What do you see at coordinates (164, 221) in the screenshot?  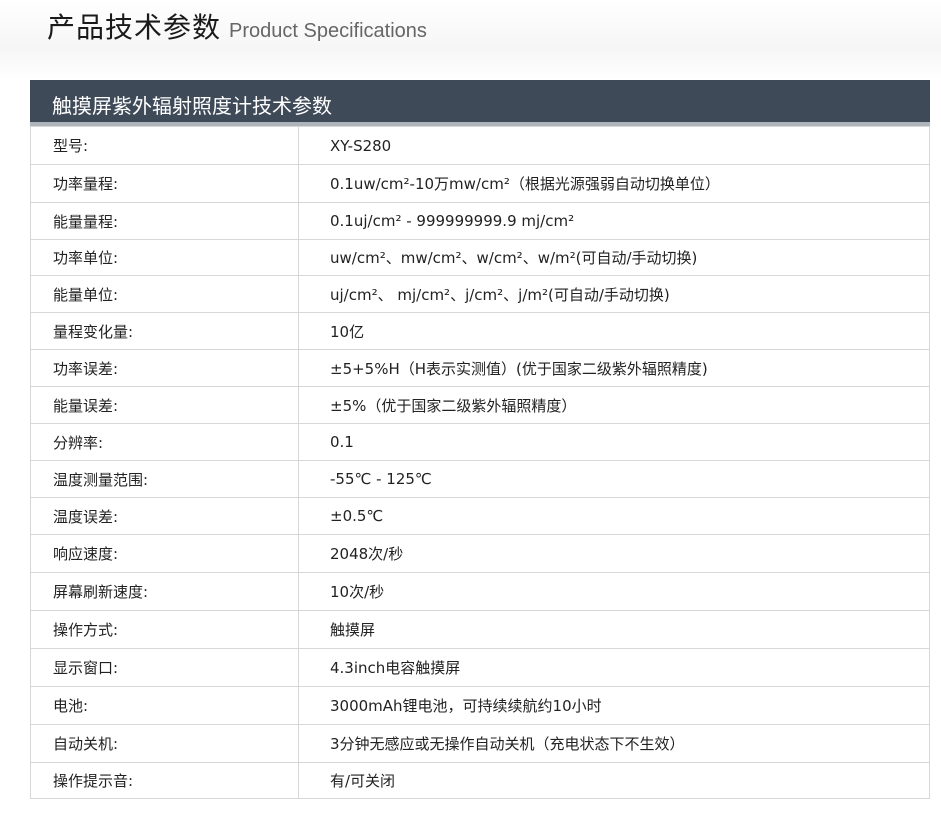 I see `spec-label: 能量量程:` at bounding box center [164, 221].